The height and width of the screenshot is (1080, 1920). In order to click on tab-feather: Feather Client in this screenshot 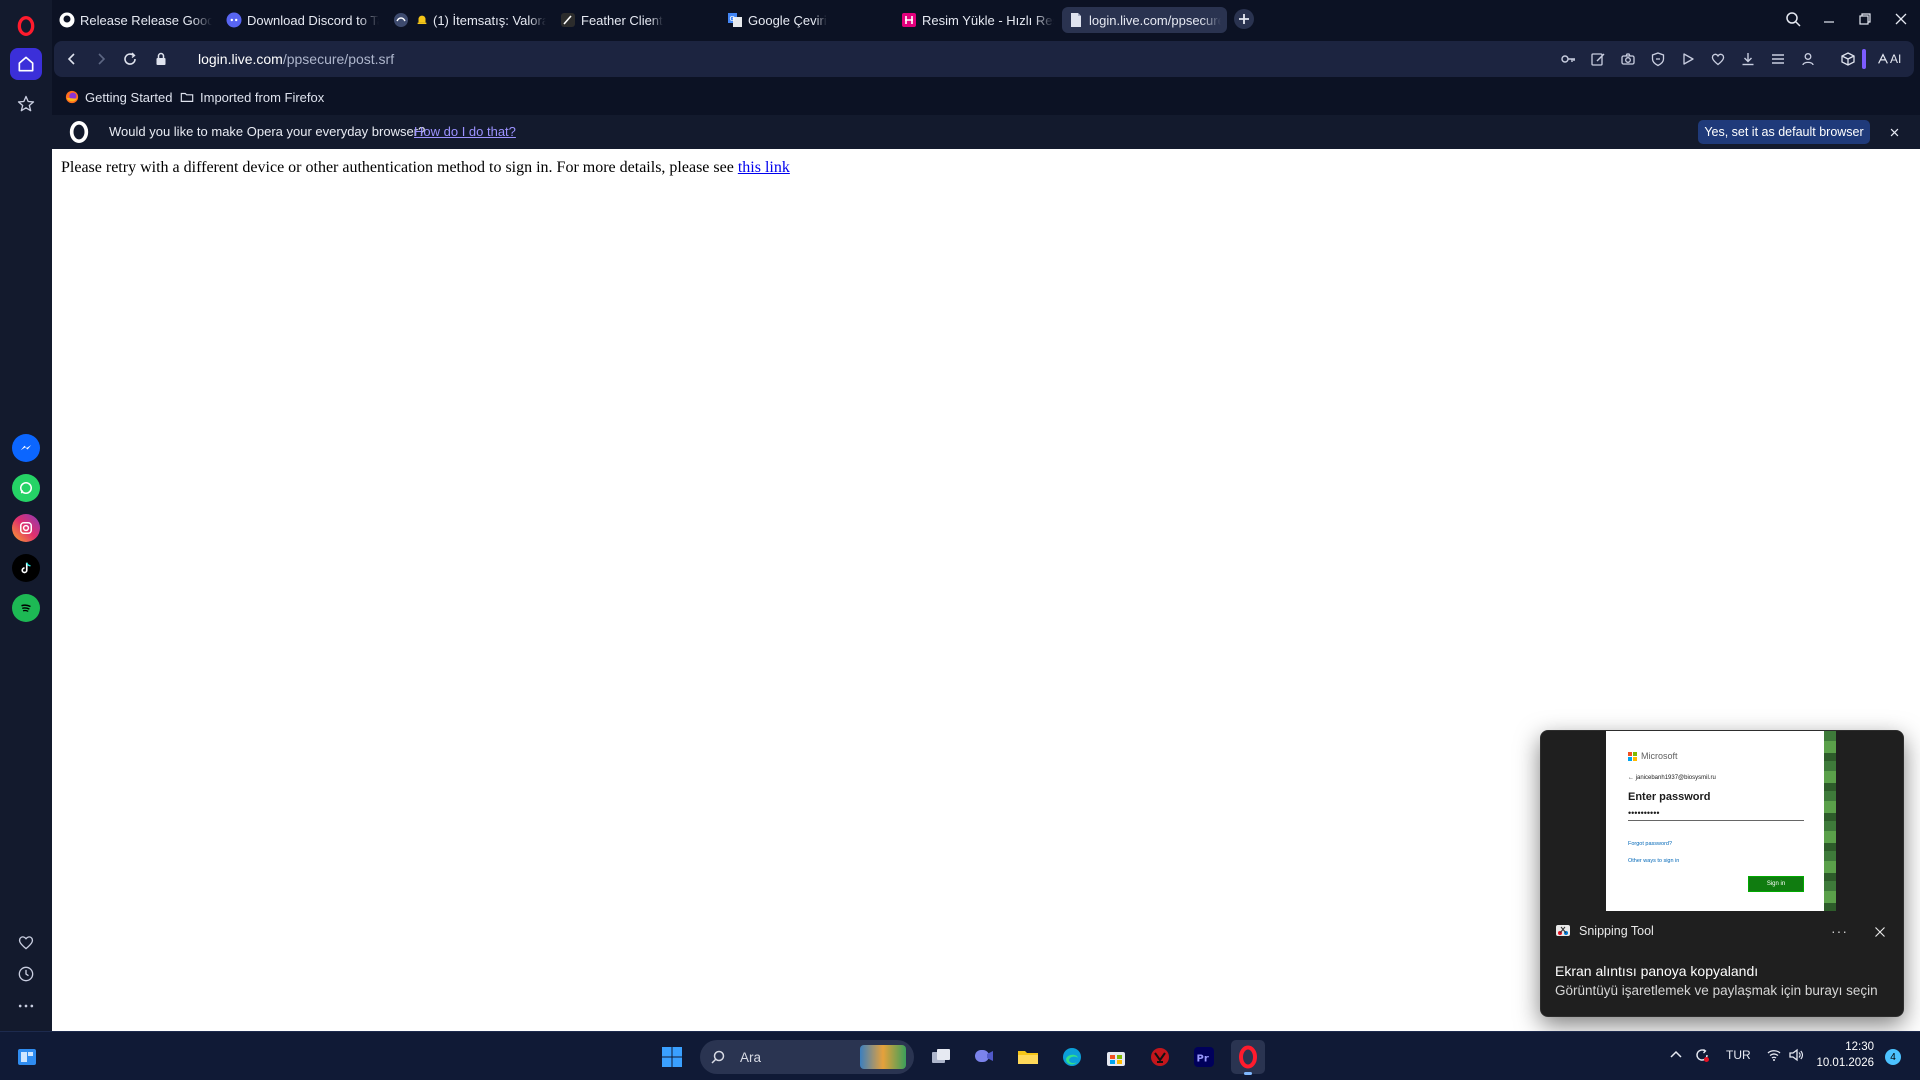, I will do `click(636, 20)`.